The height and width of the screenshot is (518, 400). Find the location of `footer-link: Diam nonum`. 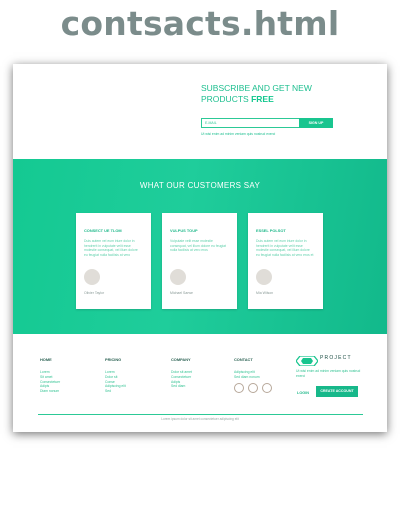

footer-link: Diam nonum is located at coordinates (50, 391).